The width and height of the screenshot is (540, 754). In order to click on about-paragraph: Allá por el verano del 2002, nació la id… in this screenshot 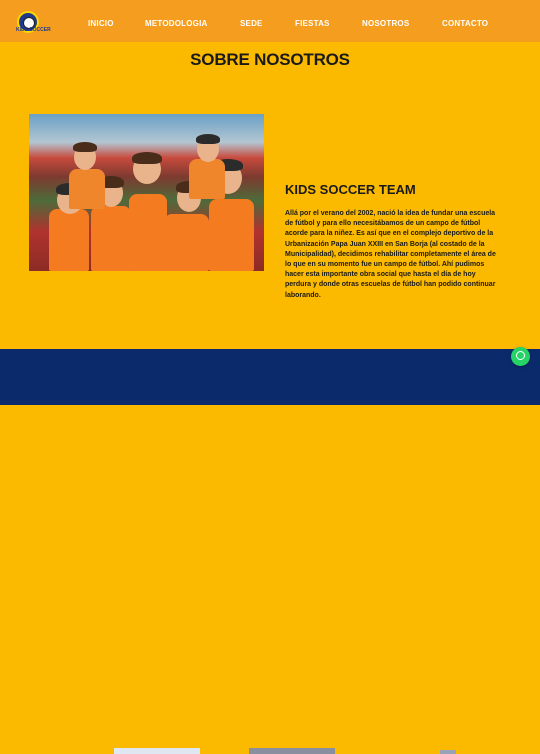, I will do `click(390, 254)`.